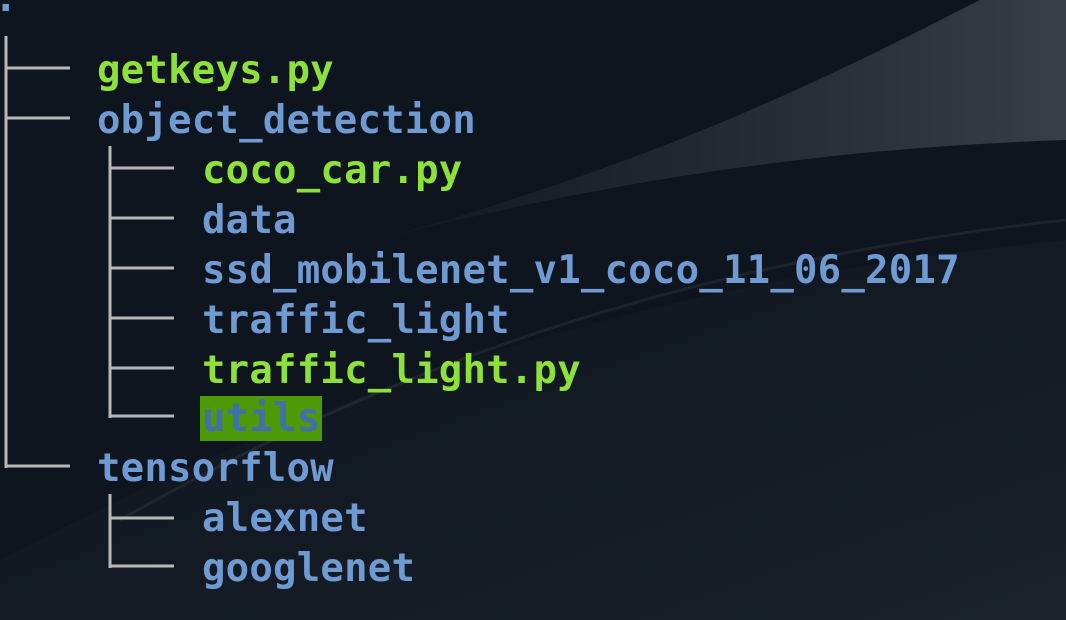 This screenshot has height=620, width=1066. What do you see at coordinates (332, 171) in the screenshot?
I see `tree-item-coco-car-py: coco_car.py` at bounding box center [332, 171].